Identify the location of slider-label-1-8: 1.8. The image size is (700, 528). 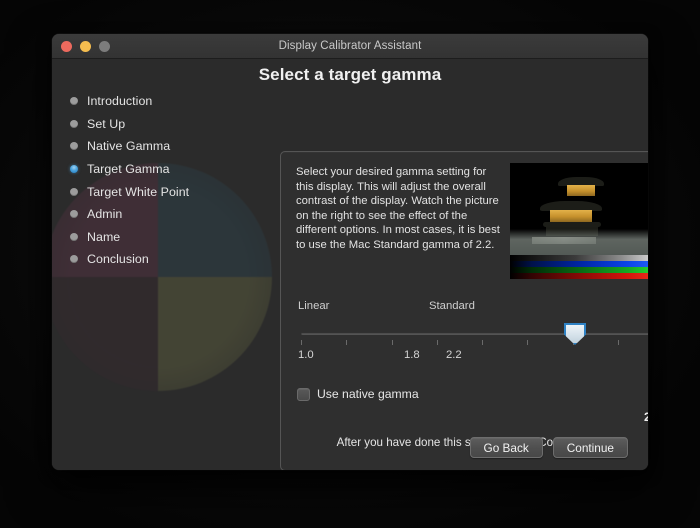
(412, 355).